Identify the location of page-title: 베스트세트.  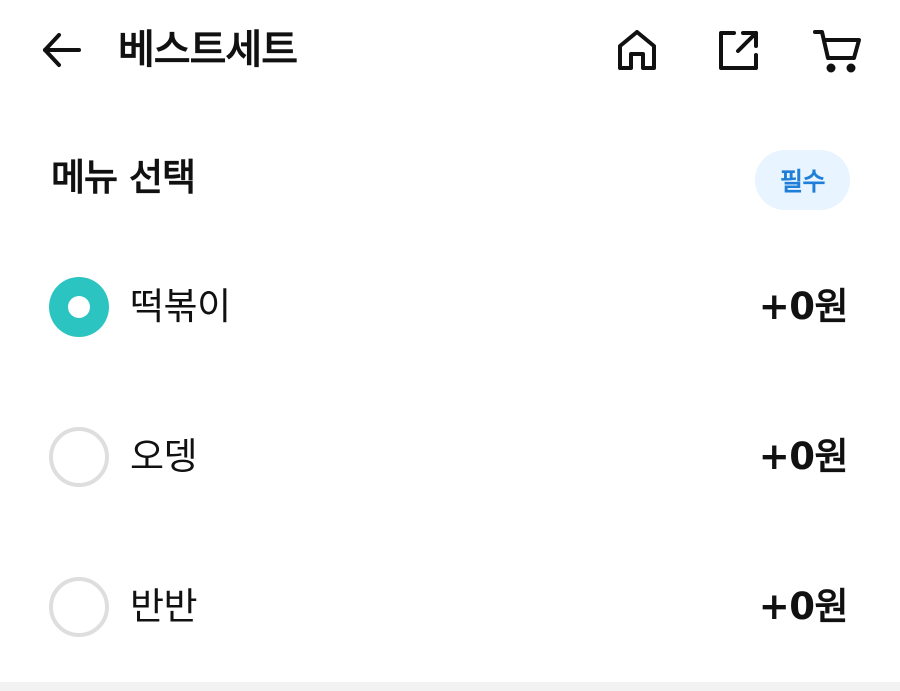
(208, 50).